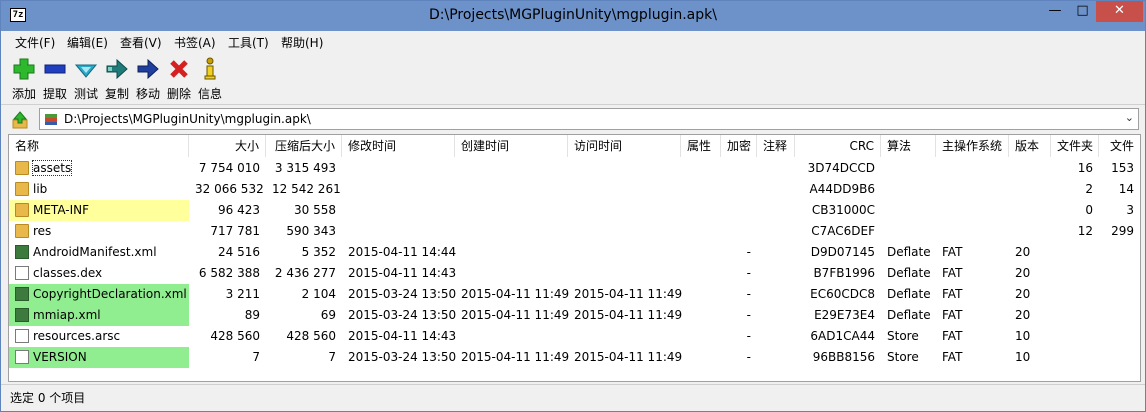 The height and width of the screenshot is (412, 1146). Describe the element at coordinates (210, 79) in the screenshot. I see `info-button: 信息` at that location.